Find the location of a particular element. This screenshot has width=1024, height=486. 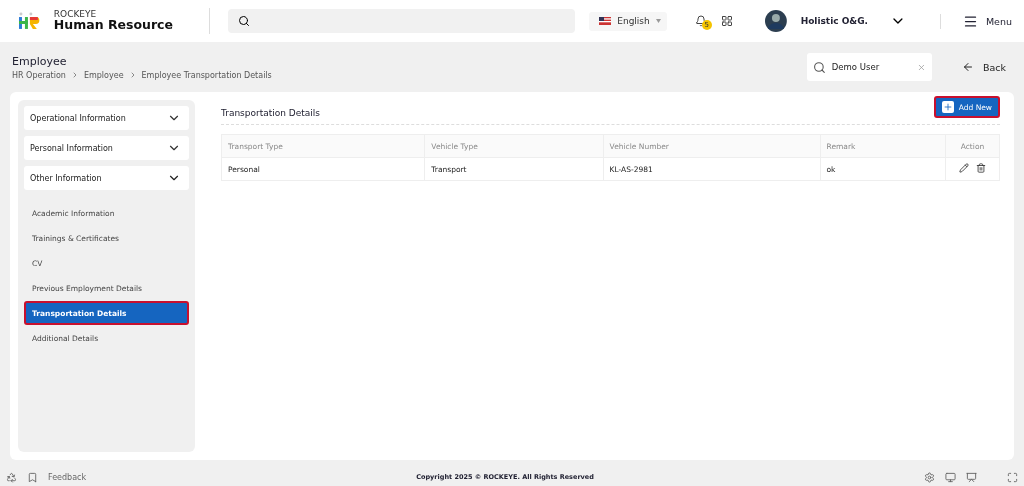

arrow-left-icon is located at coordinates (967, 67).